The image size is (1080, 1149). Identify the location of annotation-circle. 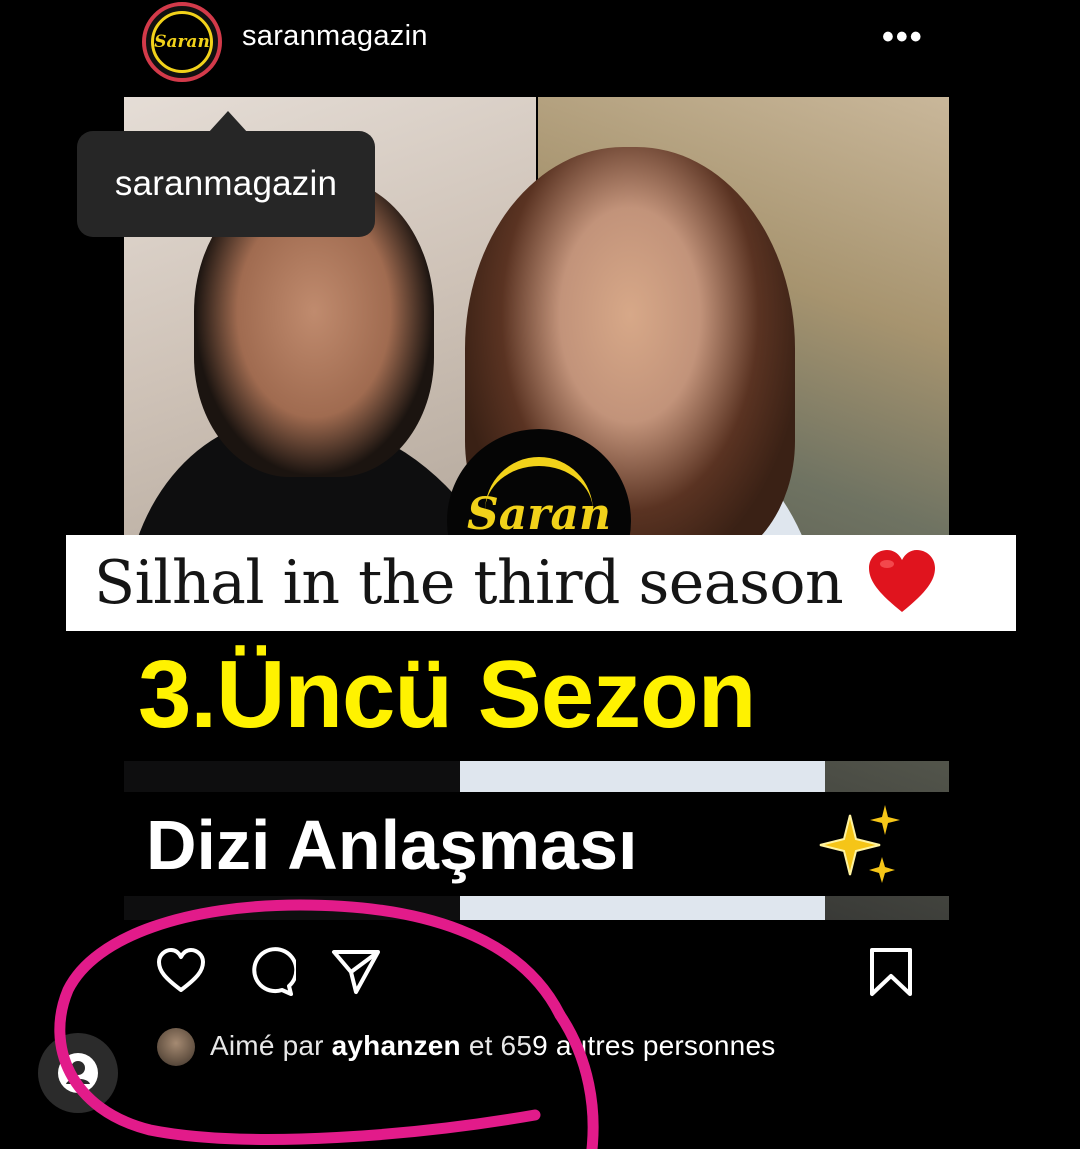
(326, 1024).